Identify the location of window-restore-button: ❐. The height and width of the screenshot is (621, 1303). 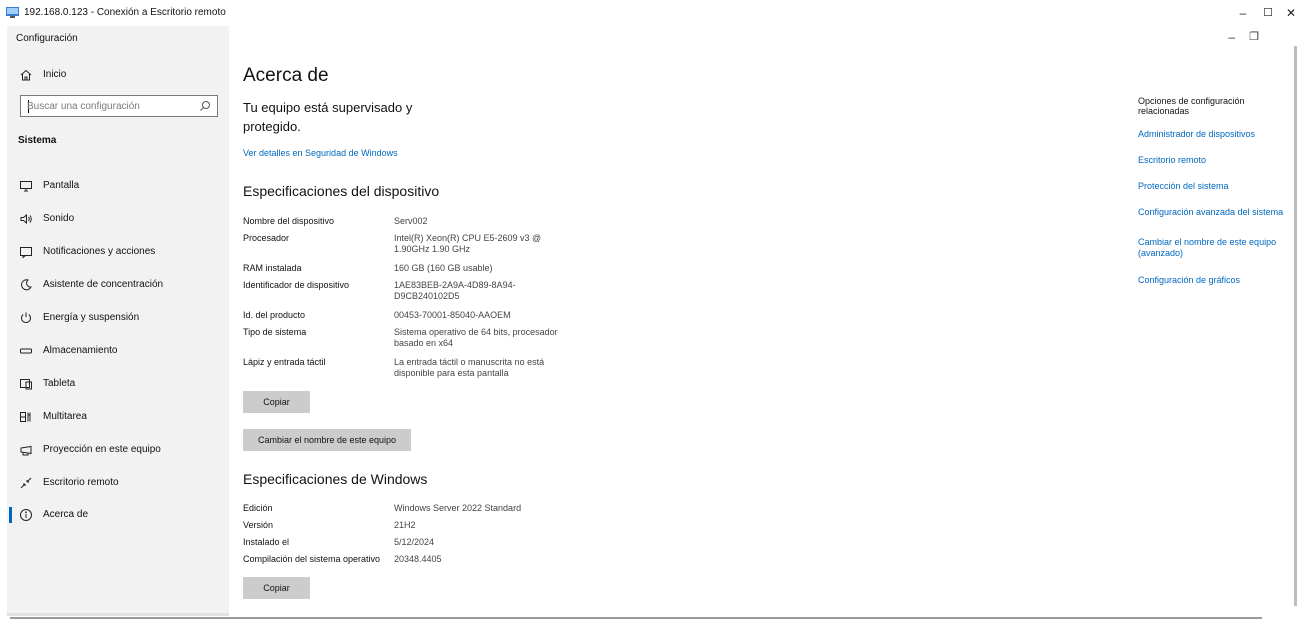
(1254, 36).